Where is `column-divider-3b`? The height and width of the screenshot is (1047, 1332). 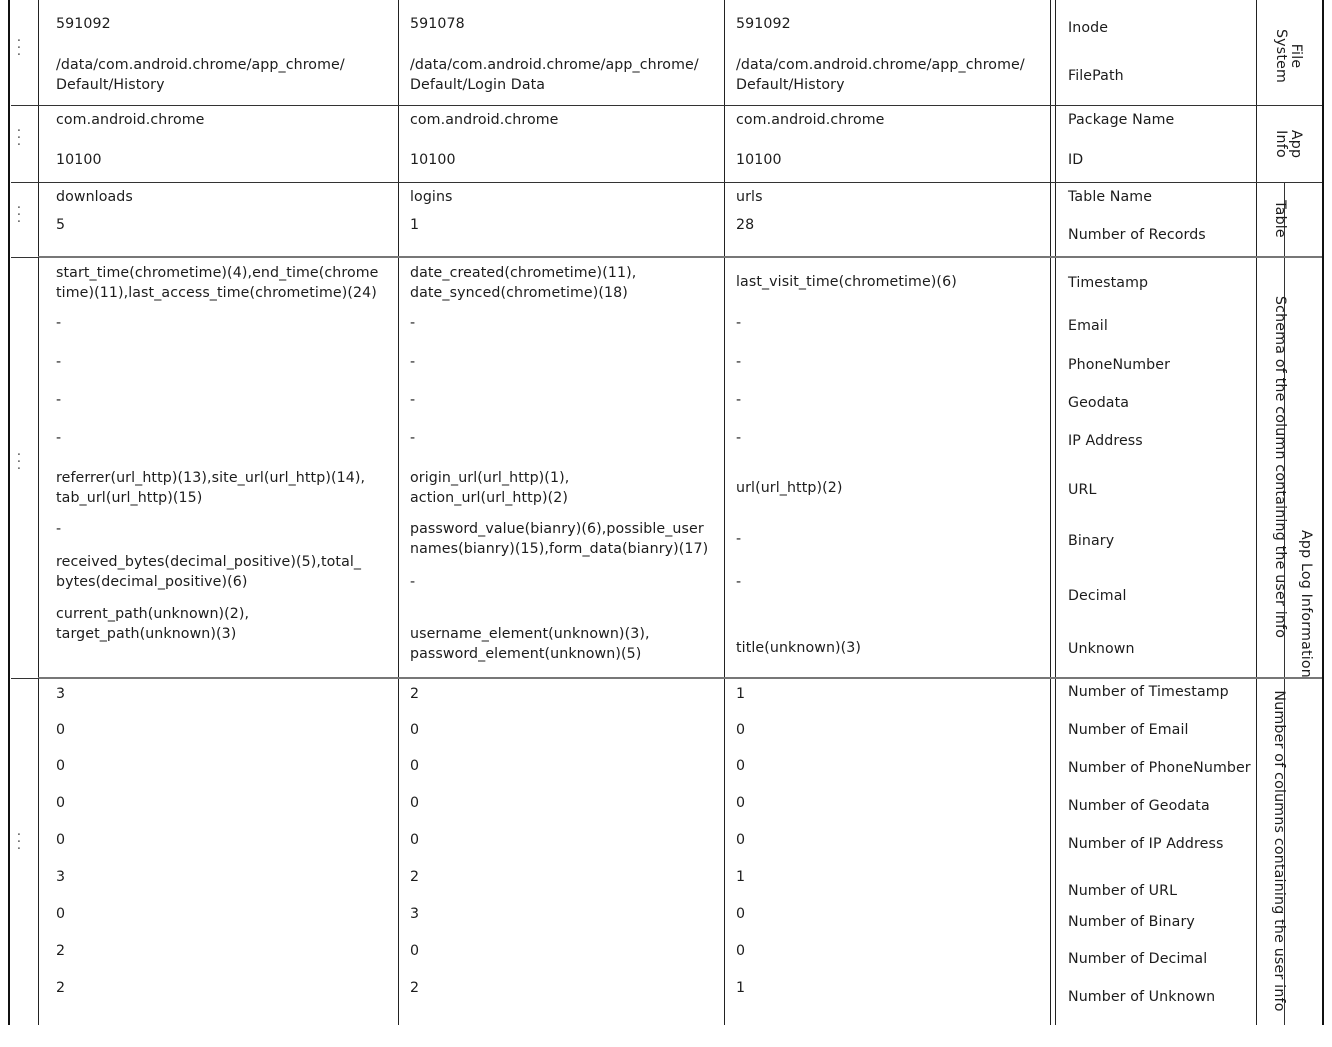 column-divider-3b is located at coordinates (1055, 512).